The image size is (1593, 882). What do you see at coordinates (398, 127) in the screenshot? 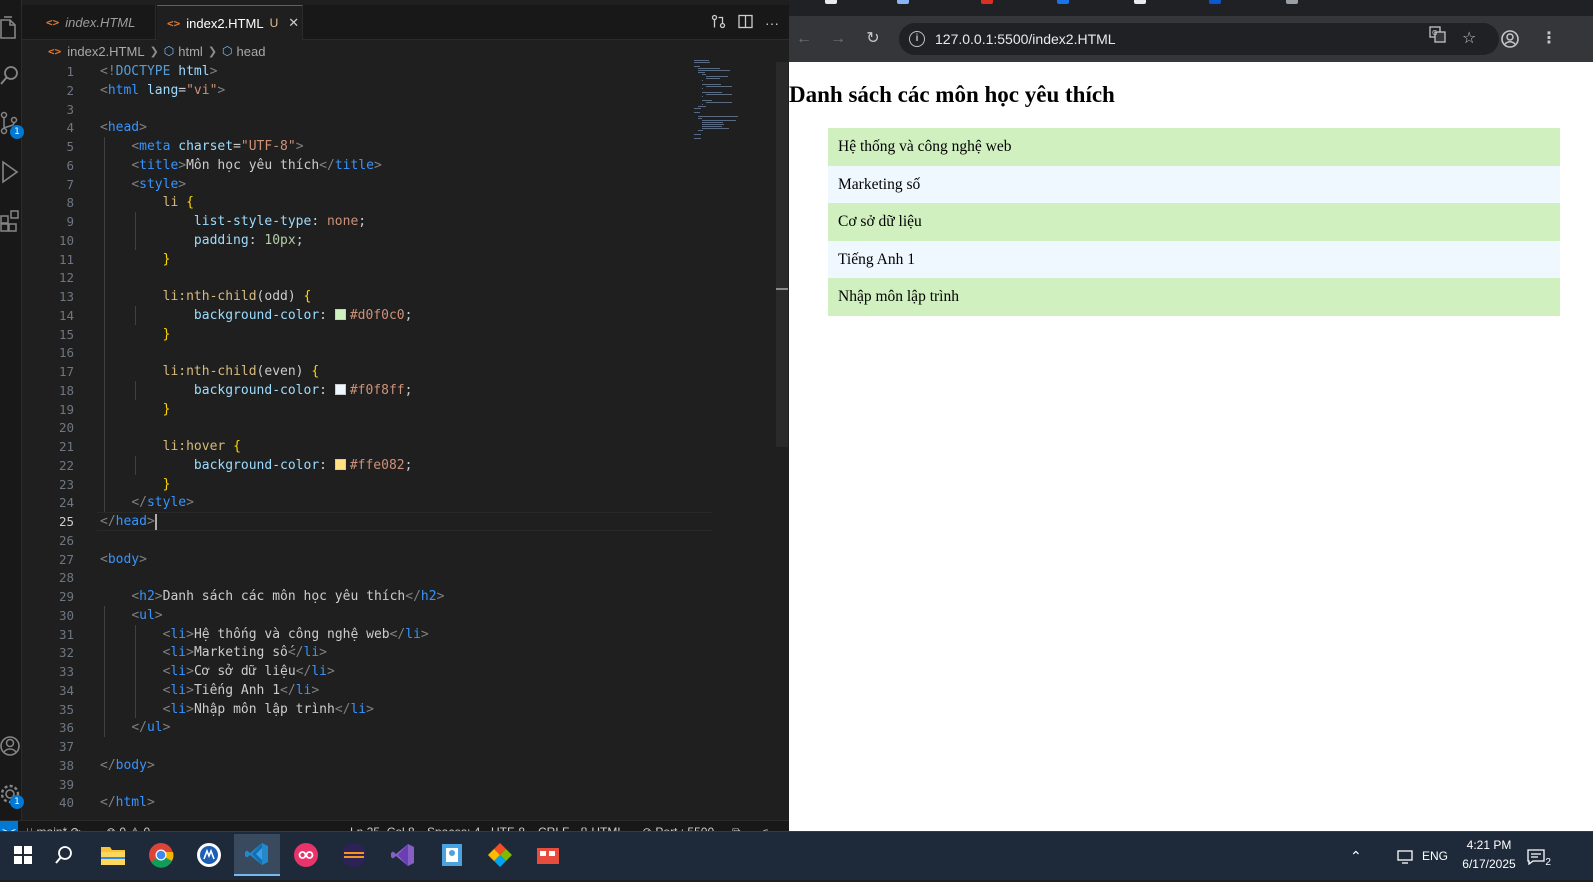
I see `code-line: 4 <head>` at bounding box center [398, 127].